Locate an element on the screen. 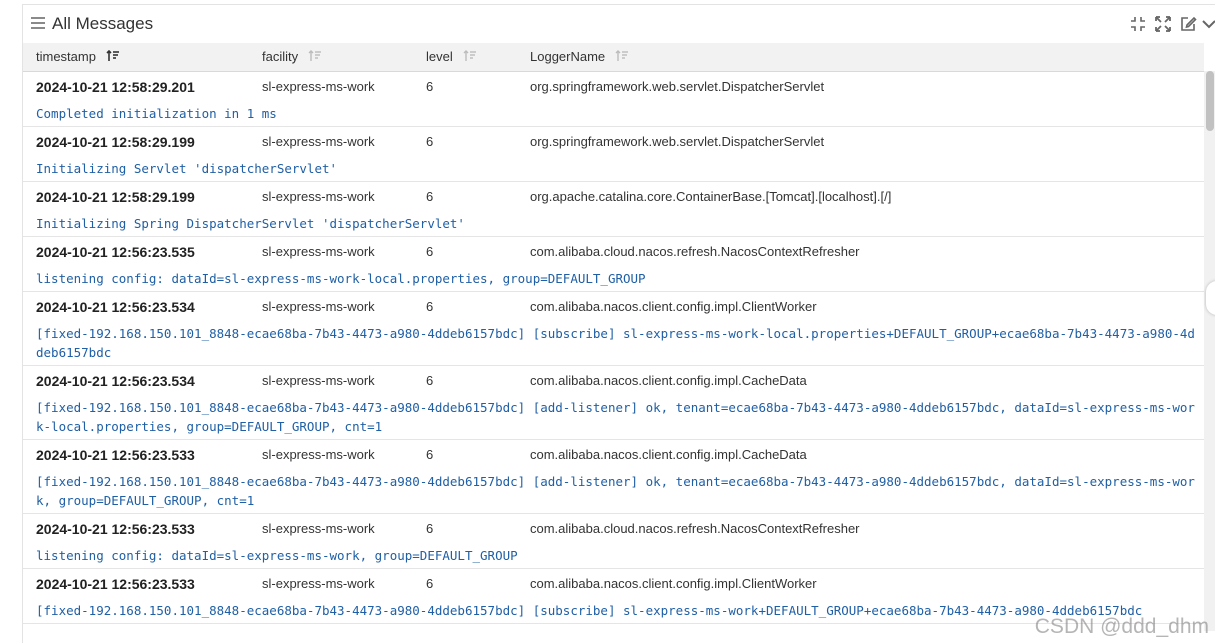 The image size is (1215, 643). watermark: CSDN @ddd_dhm is located at coordinates (1121, 626).